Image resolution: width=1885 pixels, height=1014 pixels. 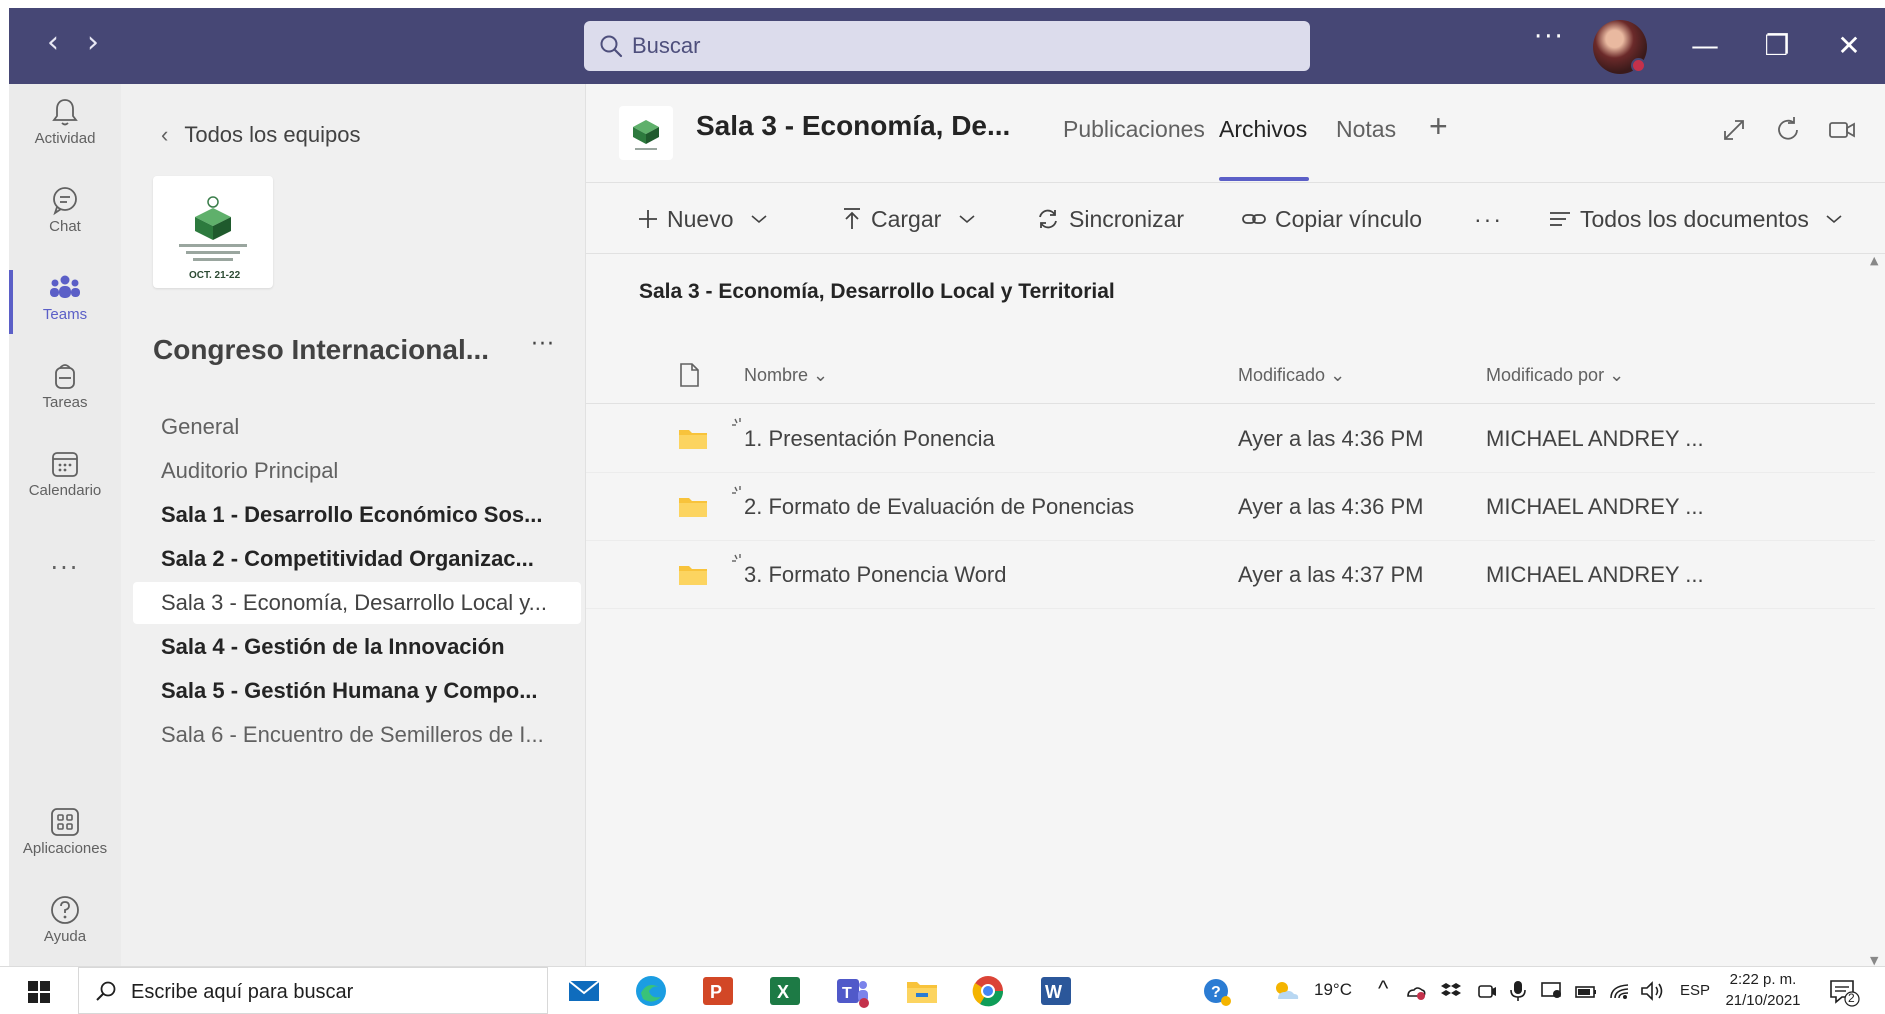 I want to click on logo-text-lines, so click(x=213, y=254).